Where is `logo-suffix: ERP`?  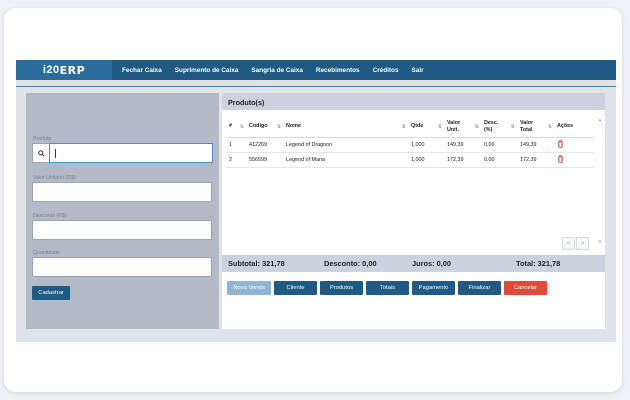
logo-suffix: ERP is located at coordinates (72, 70).